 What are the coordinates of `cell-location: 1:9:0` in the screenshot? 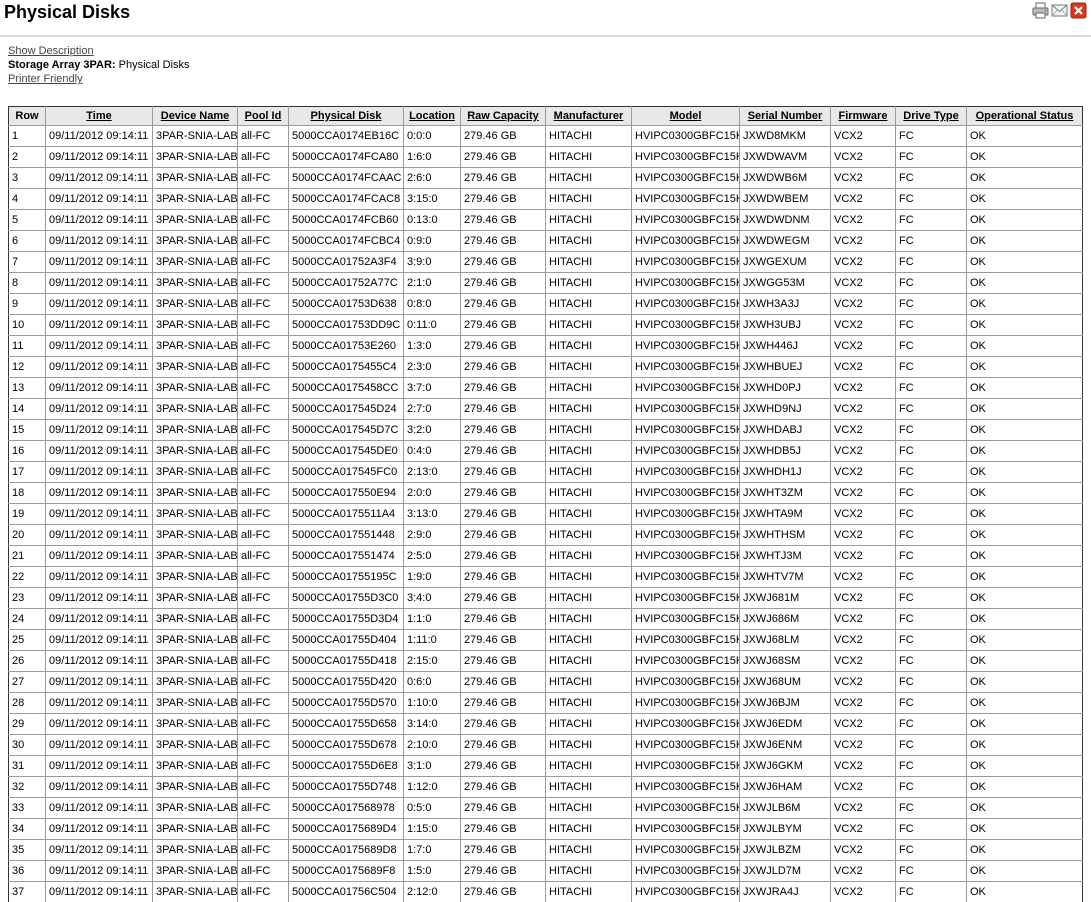 It's located at (432, 577).